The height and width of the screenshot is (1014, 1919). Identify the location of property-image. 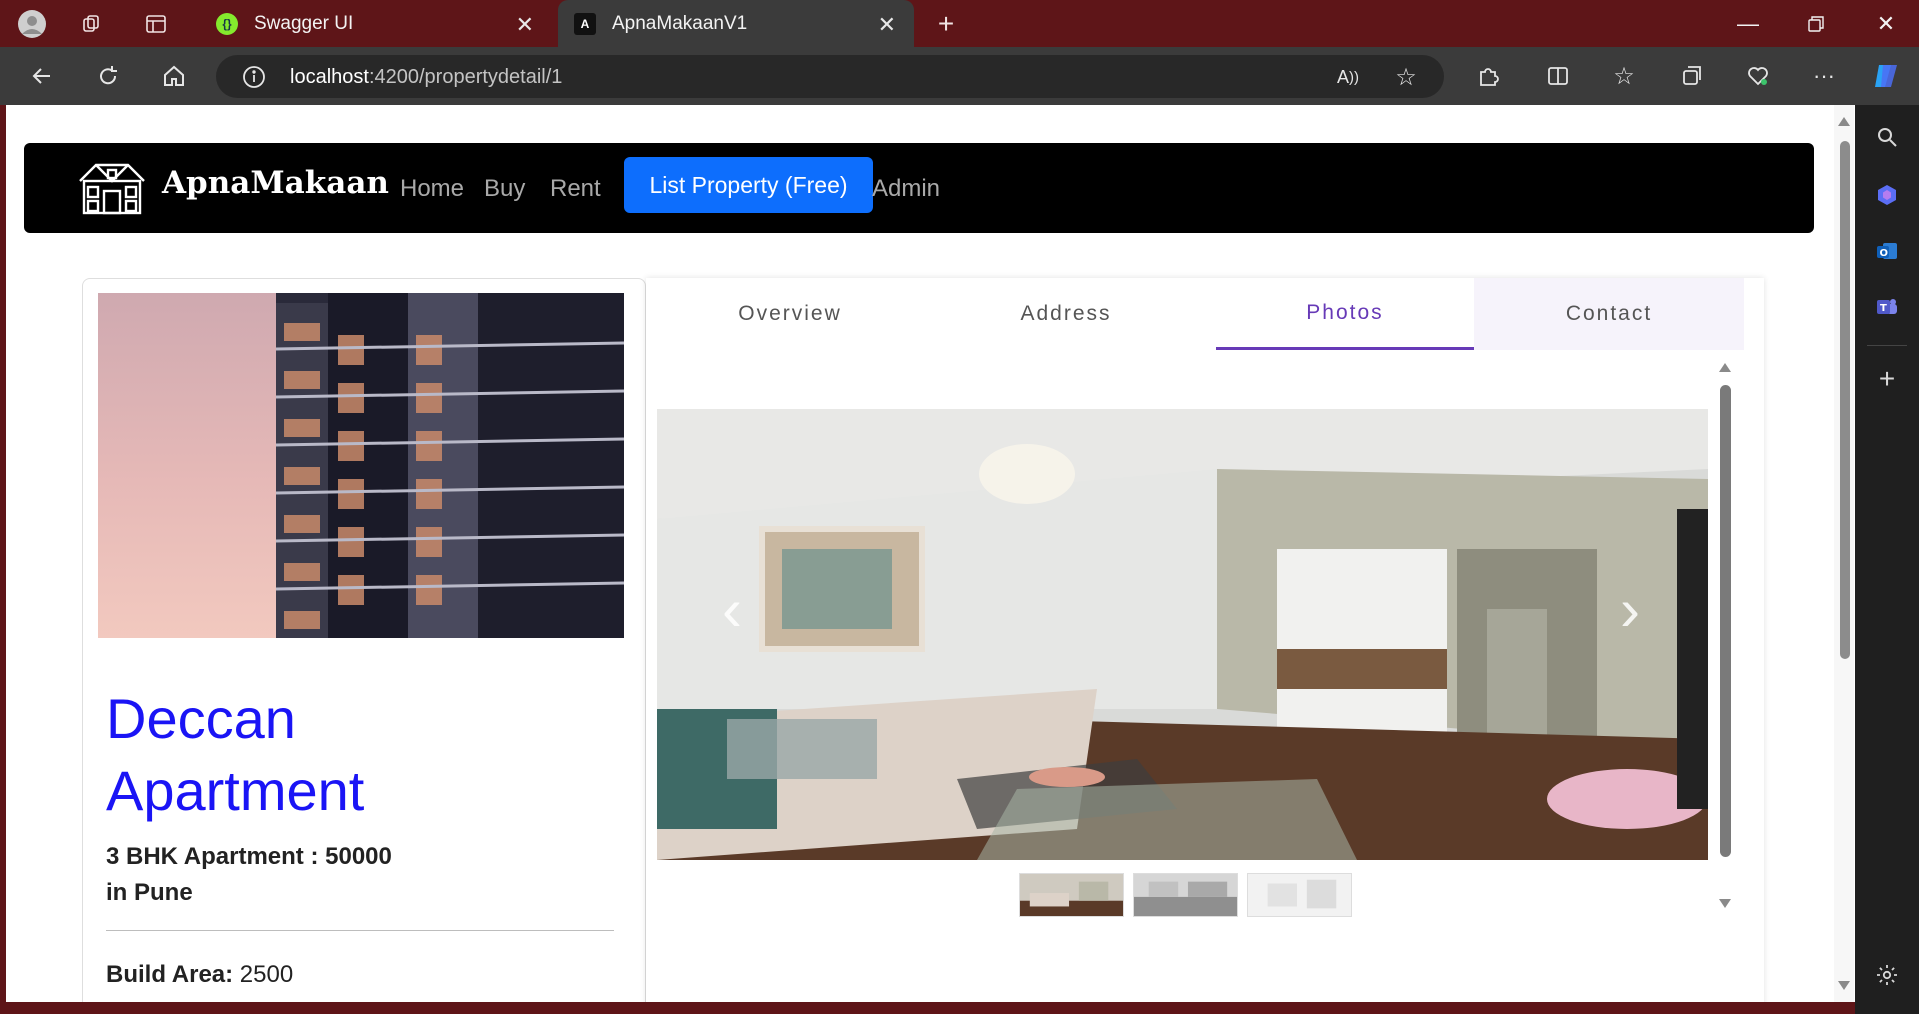
(361, 465).